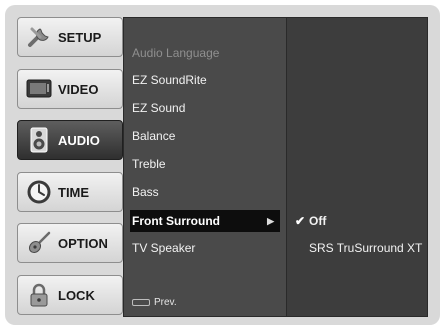 The image size is (445, 331). Describe the element at coordinates (39, 295) in the screenshot. I see `lock-icon` at that location.